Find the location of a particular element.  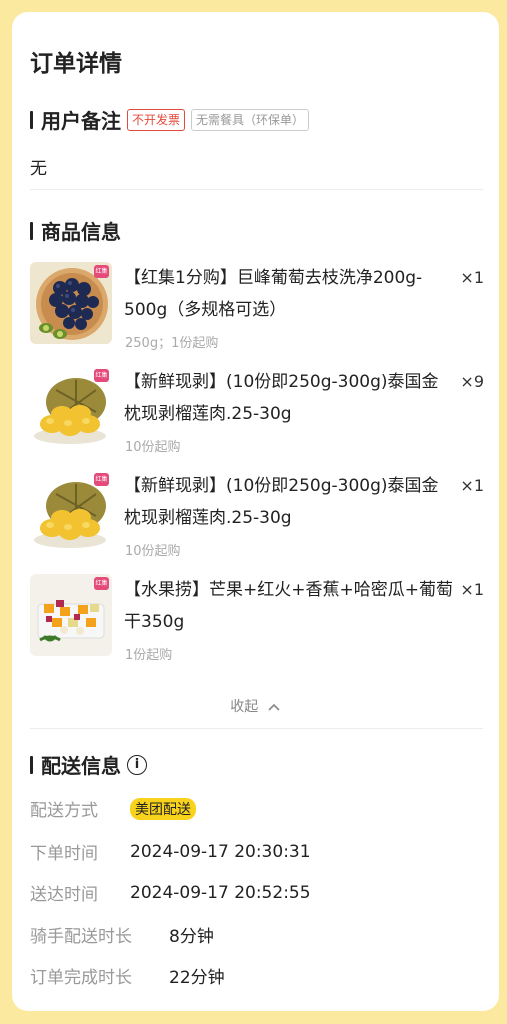

goods-section-header: 商品信息 is located at coordinates (75, 230).